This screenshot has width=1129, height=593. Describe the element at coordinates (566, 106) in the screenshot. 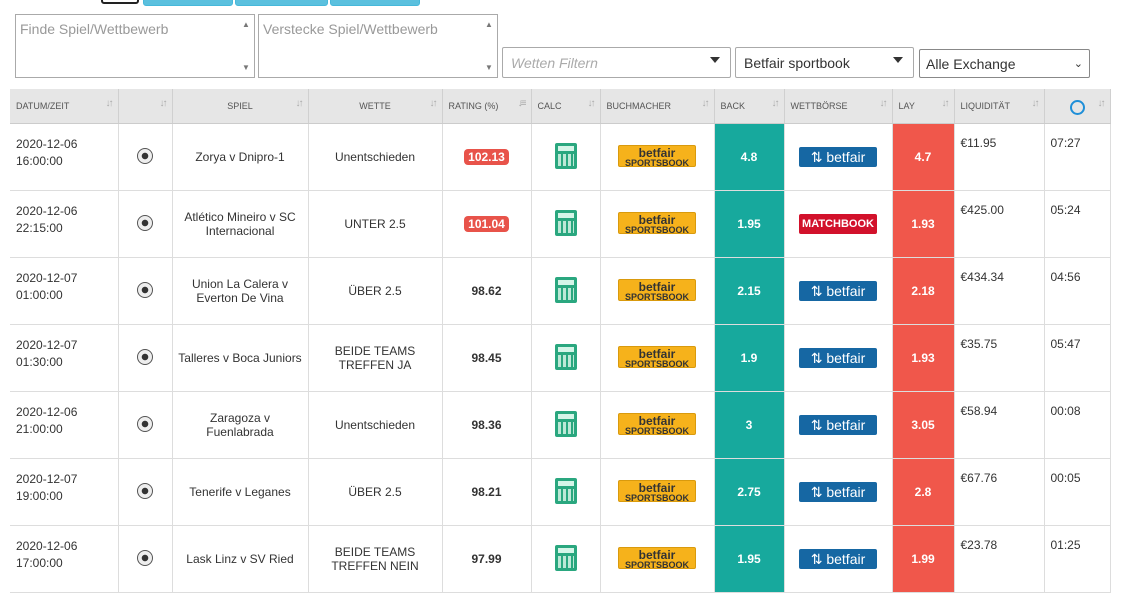

I see `col-calc: CALC ↓↑` at that location.